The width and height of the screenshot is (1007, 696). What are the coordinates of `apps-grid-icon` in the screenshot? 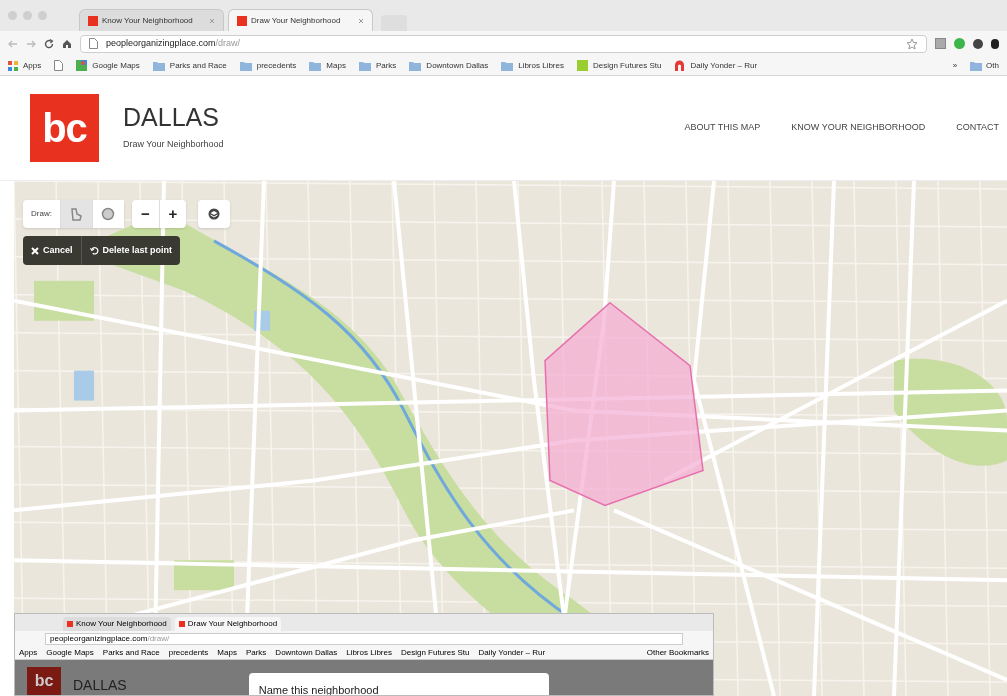 It's located at (13, 65).